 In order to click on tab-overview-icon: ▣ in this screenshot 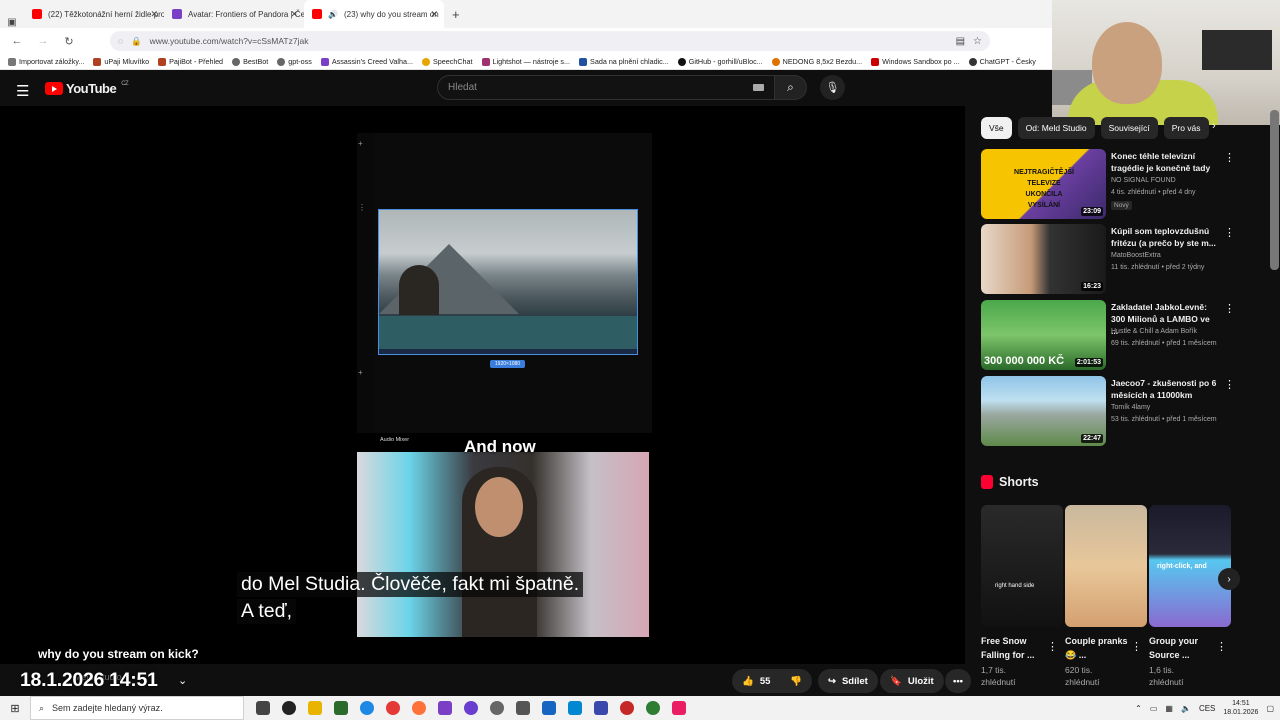, I will do `click(12, 22)`.